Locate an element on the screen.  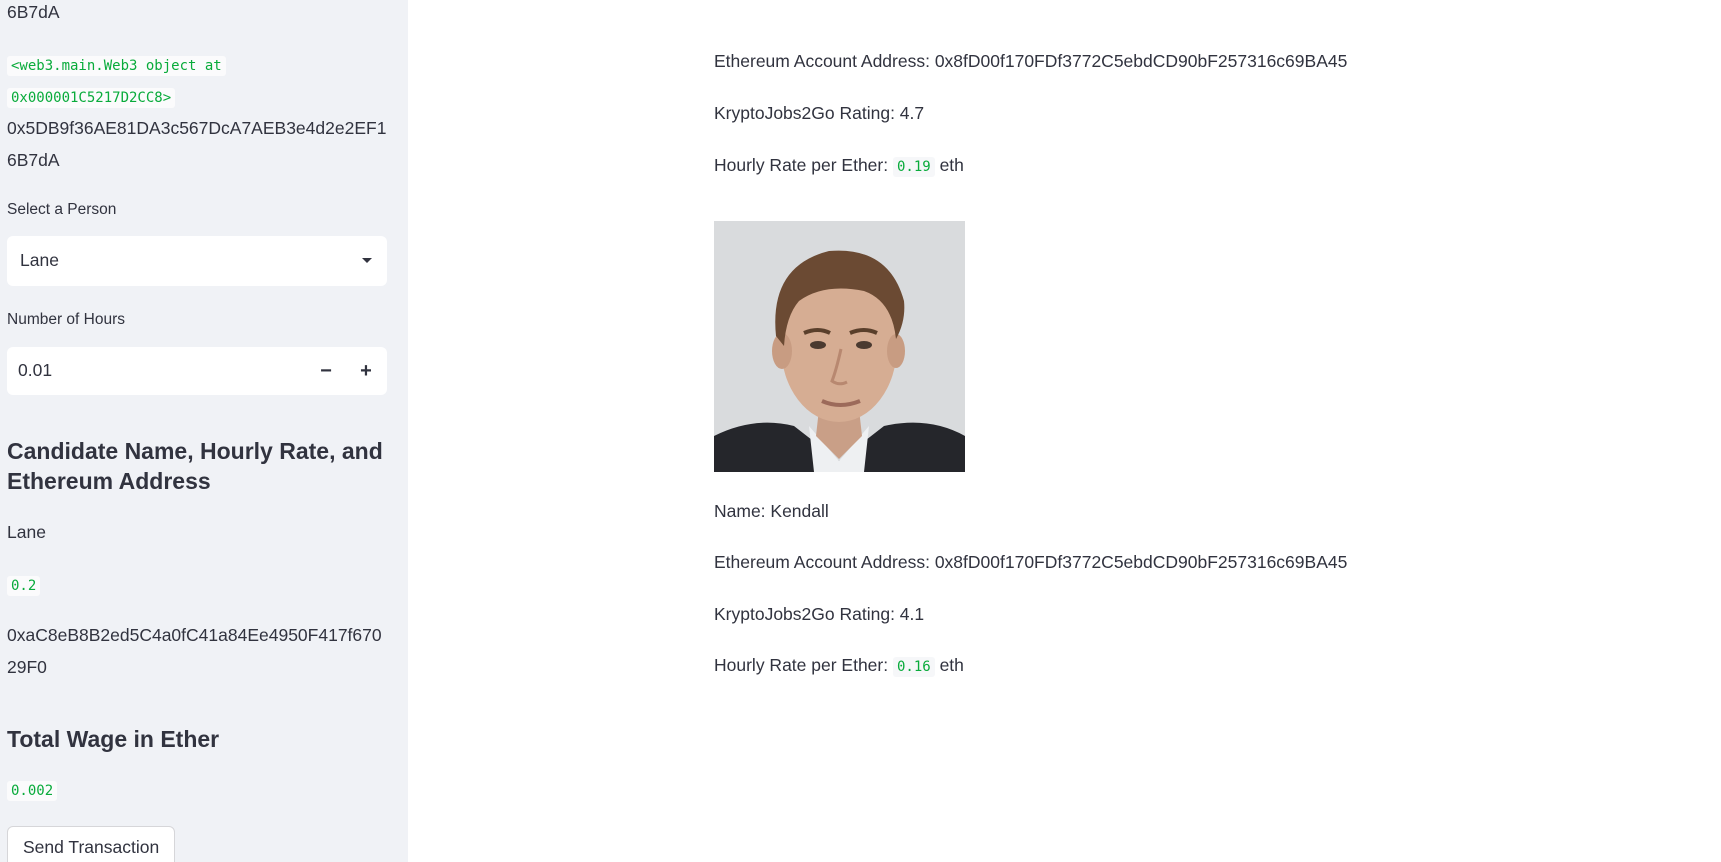
select-person-dropdown: Lane is located at coordinates (197, 261).